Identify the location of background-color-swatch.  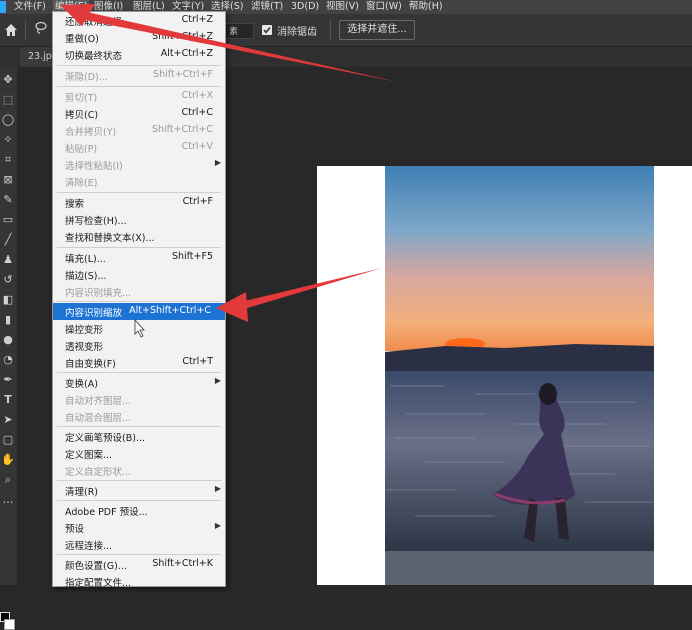
(9, 624).